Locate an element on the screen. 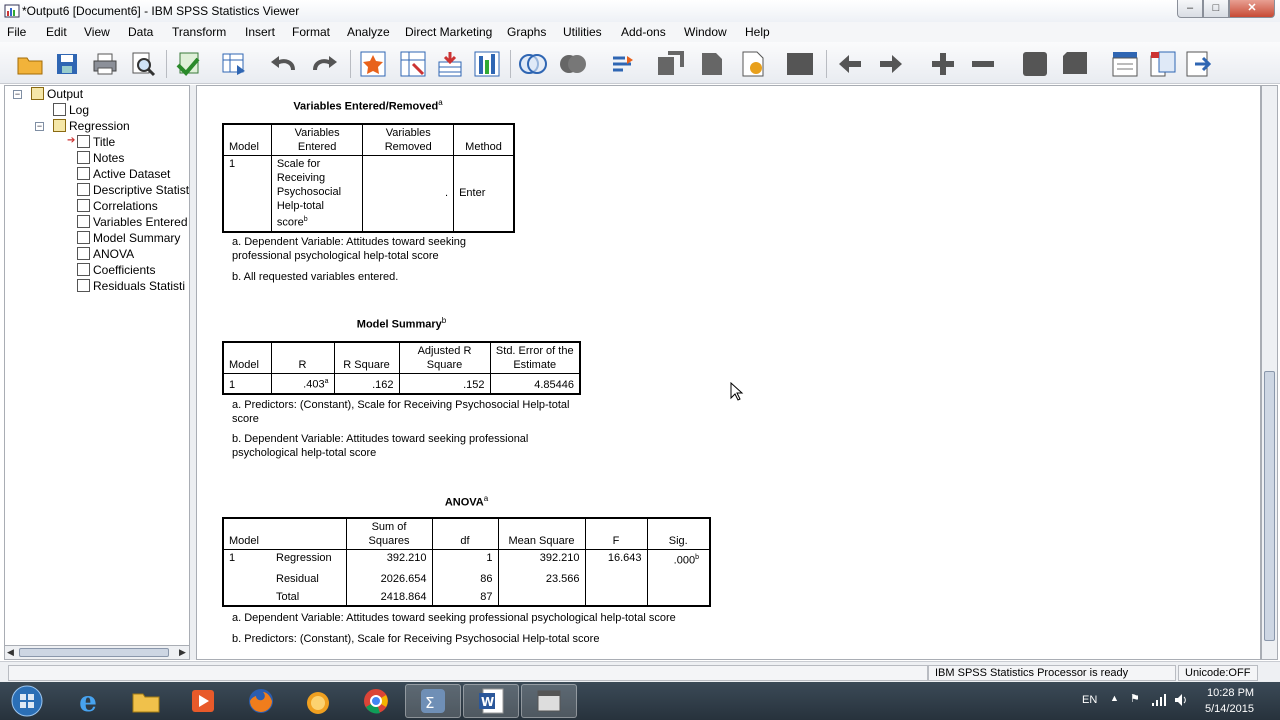 The width and height of the screenshot is (1280, 720). tree-item-correlations: Correlations is located at coordinates (117, 207).